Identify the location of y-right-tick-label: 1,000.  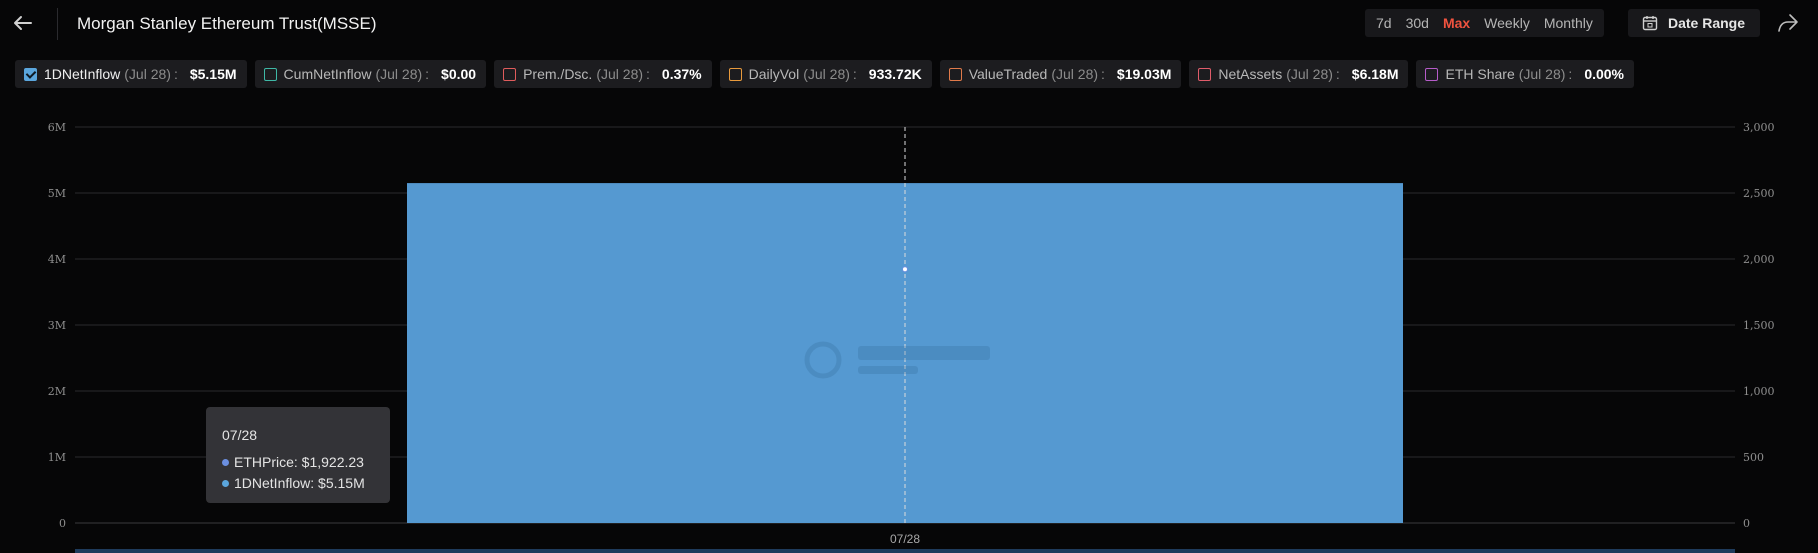
(1759, 391).